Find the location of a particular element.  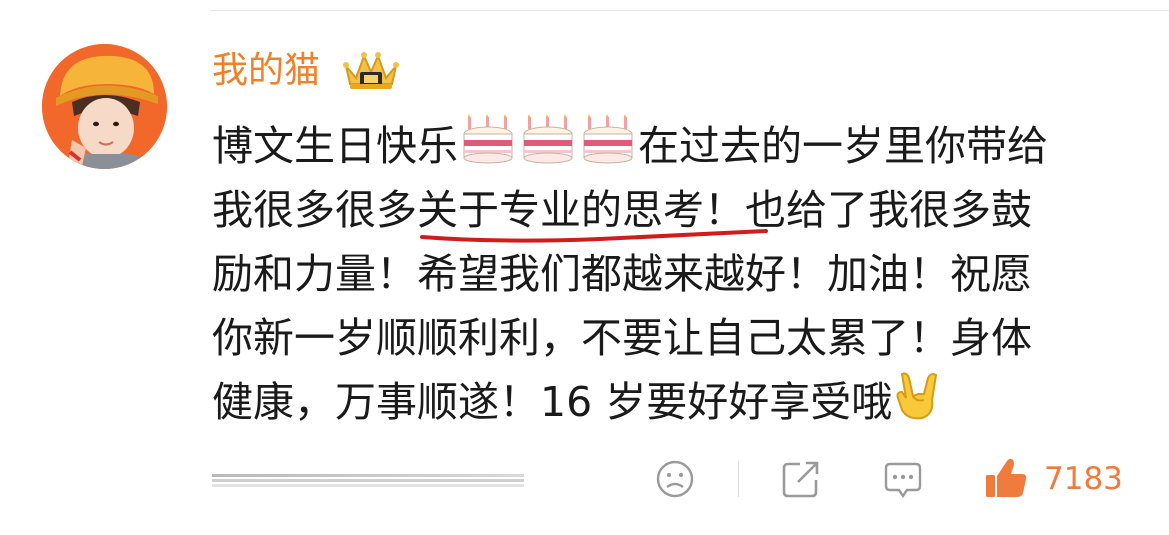

comment-text: 博文生日快乐 is located at coordinates (335, 146).